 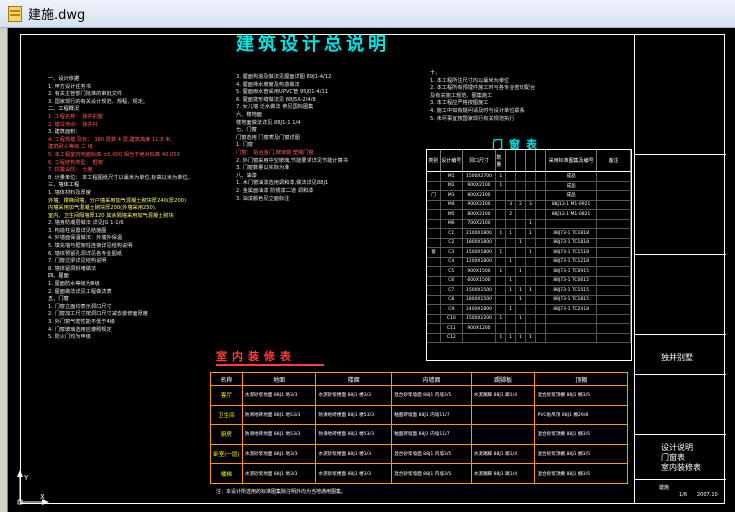 I want to click on finish-table-cell: 混合砂浆墙面 88J1 内墙3/5, so click(x=432, y=454).